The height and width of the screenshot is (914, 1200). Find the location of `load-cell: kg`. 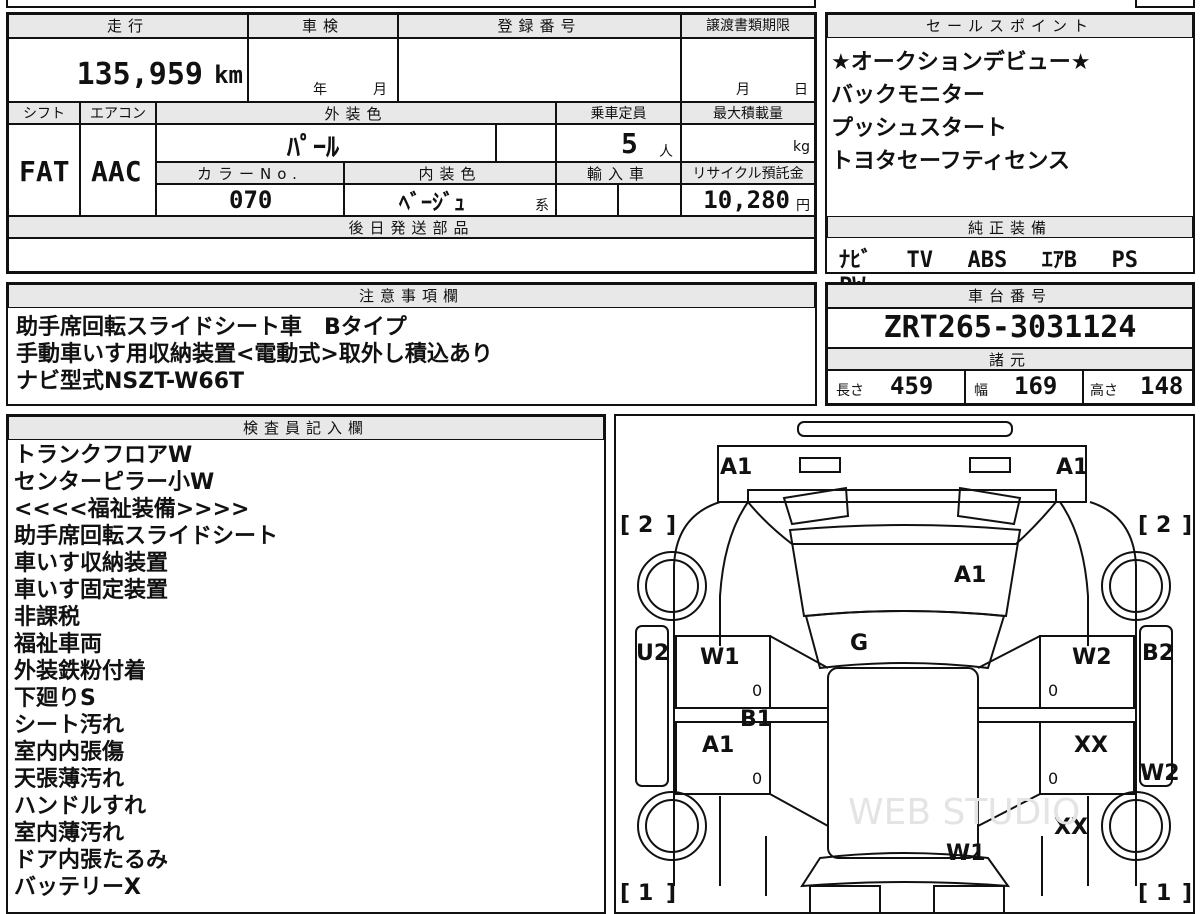

load-cell: kg is located at coordinates (748, 143).